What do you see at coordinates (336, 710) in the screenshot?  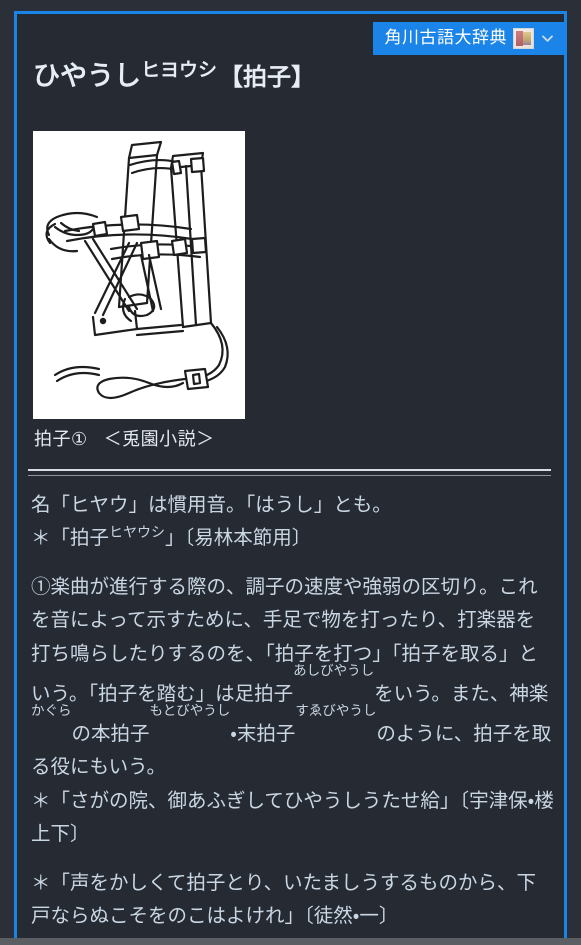 I see `ruby-text-4: すゑびやうし` at bounding box center [336, 710].